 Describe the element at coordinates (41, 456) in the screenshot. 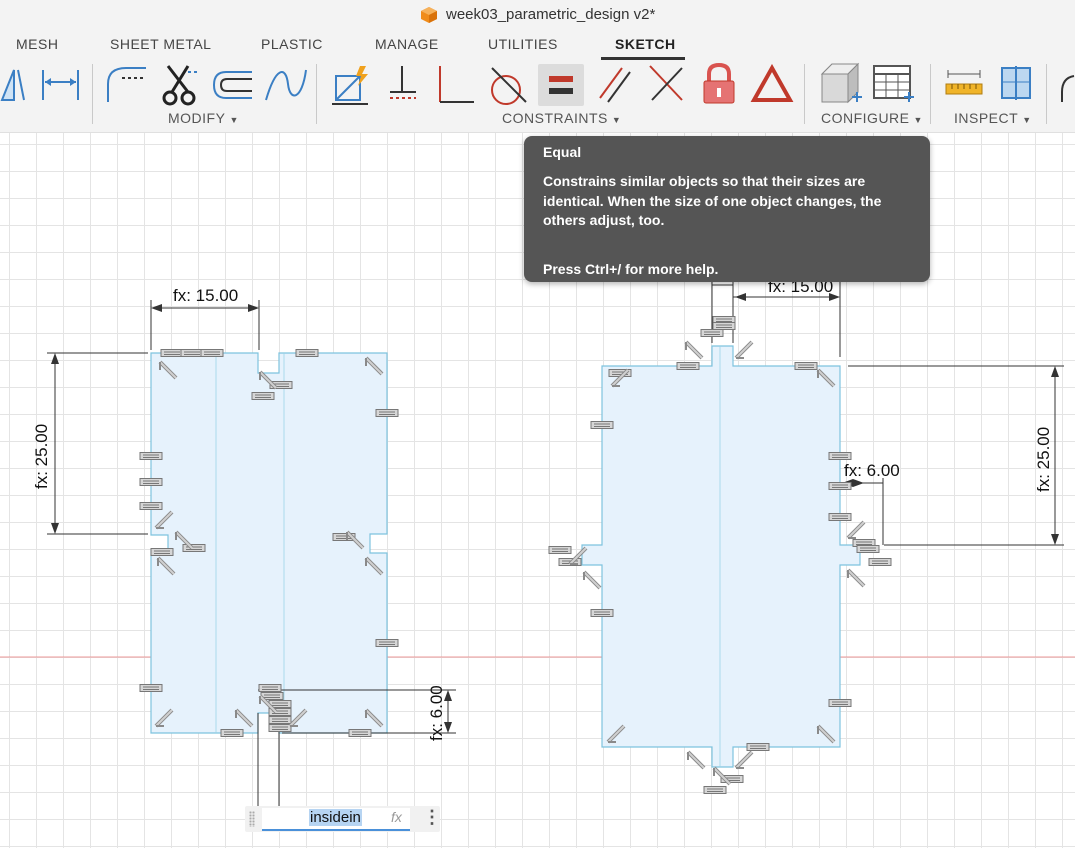

I see `left-height-label: fx: 25.00` at that location.